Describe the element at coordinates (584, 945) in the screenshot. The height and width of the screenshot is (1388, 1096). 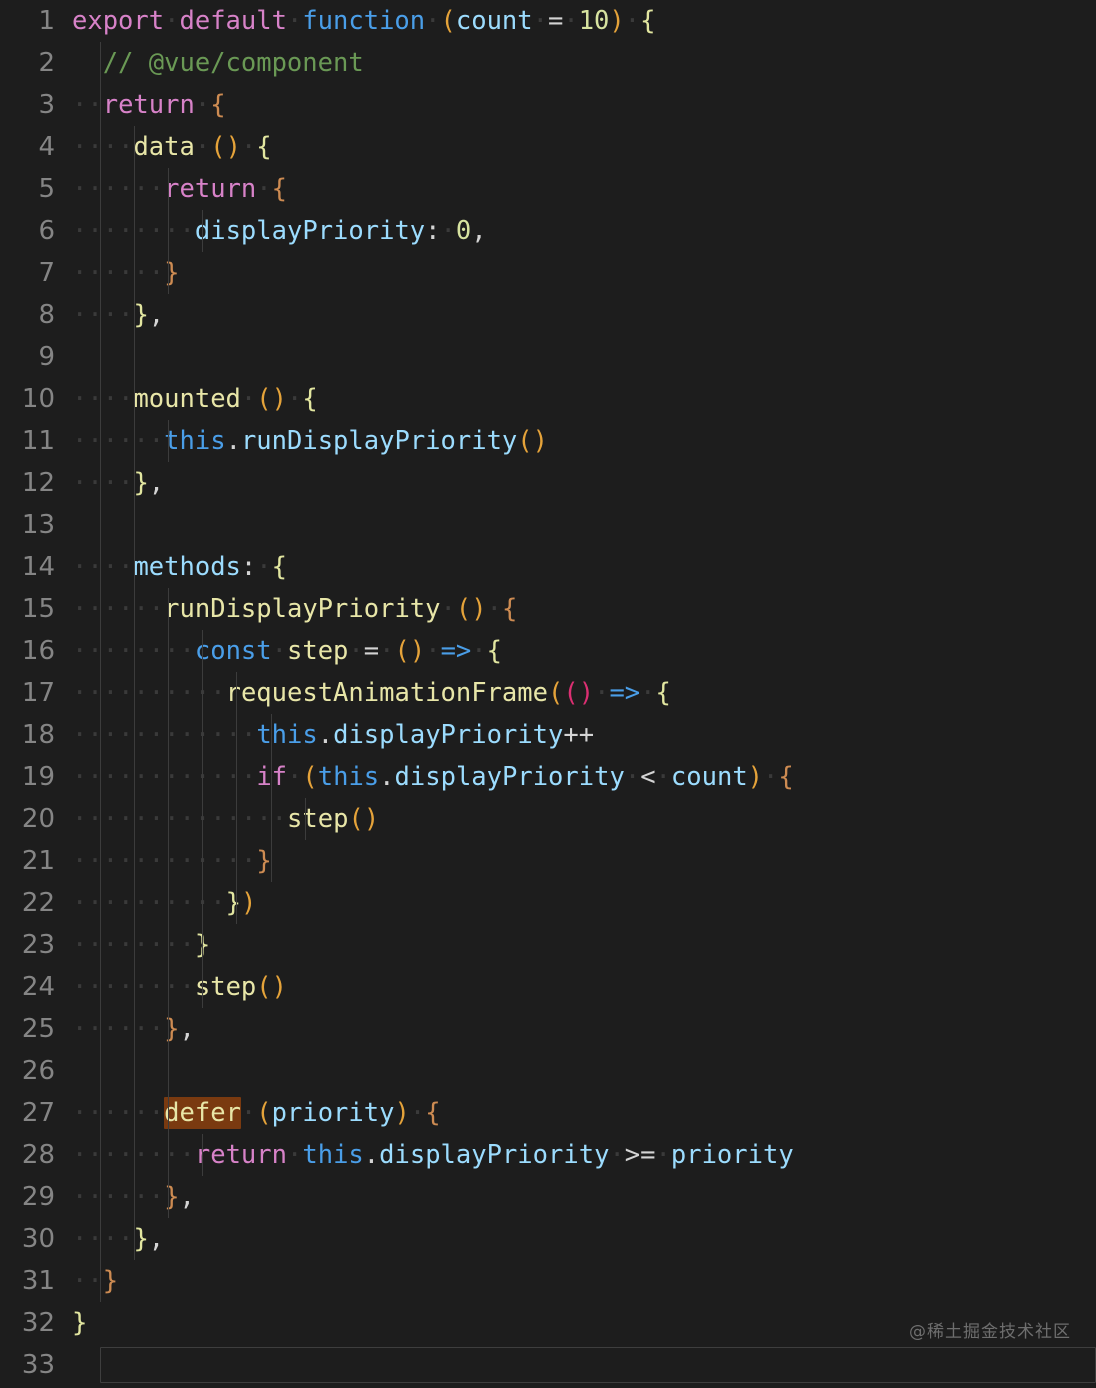
I see `code-text: ········}` at that location.